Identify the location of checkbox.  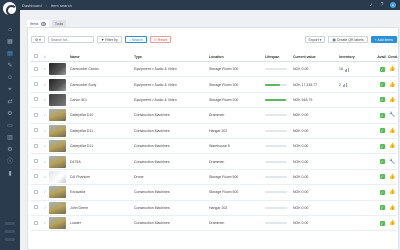
(36, 56).